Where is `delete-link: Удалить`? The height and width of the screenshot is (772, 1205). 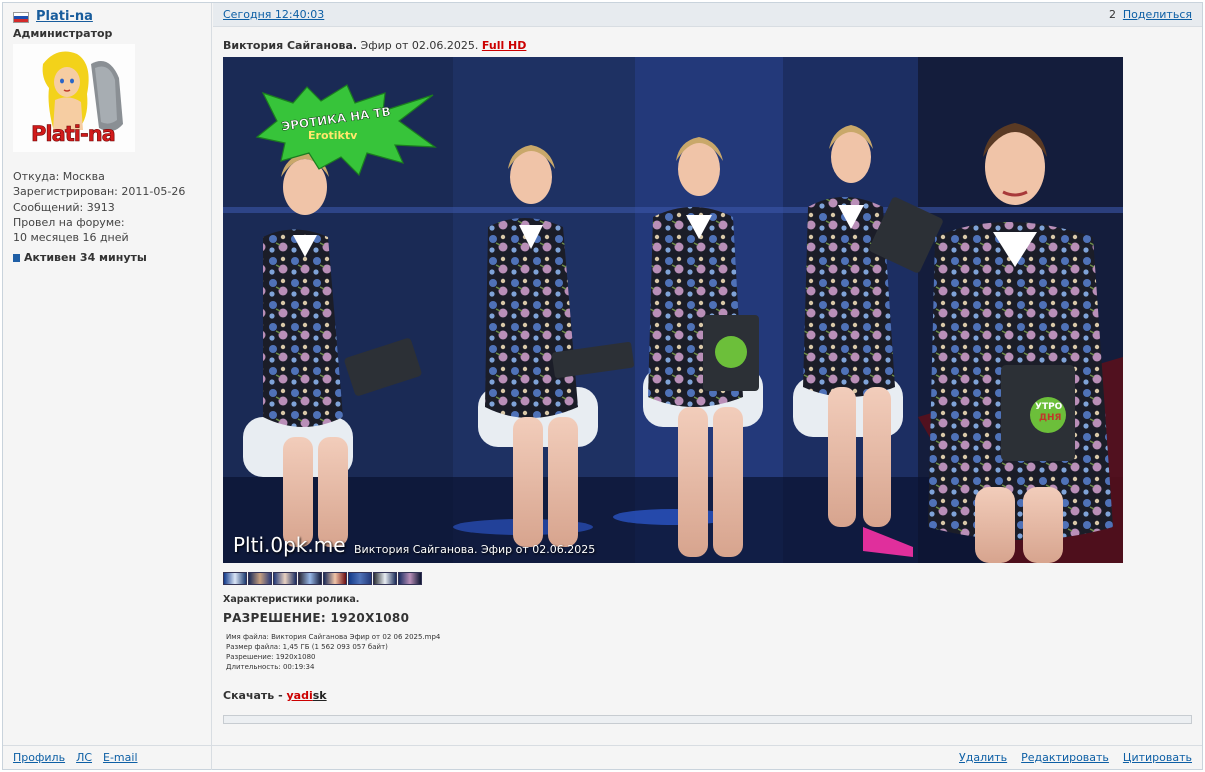
delete-link: Удалить is located at coordinates (983, 757).